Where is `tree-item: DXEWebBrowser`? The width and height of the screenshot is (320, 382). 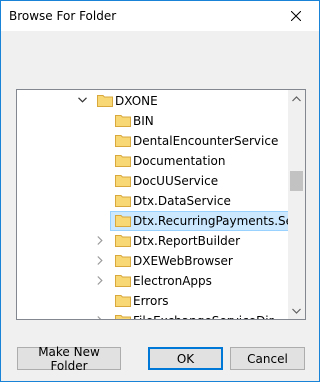 tree-item: DXEWebBrowser is located at coordinates (152, 261).